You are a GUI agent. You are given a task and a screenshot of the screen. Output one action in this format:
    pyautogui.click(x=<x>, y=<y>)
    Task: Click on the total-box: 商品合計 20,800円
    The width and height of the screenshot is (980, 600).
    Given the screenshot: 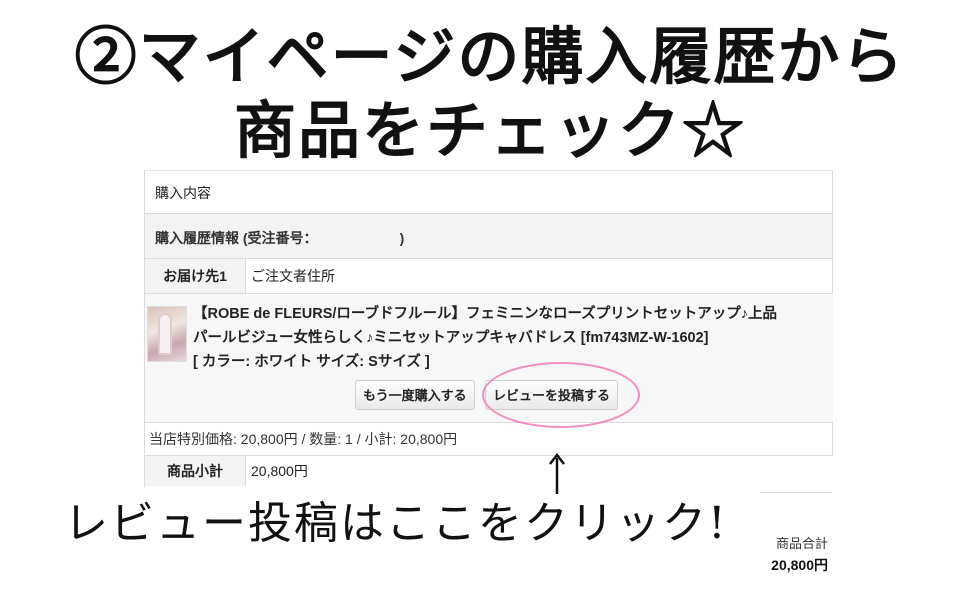 What is the action you would take?
    pyautogui.click(x=796, y=535)
    